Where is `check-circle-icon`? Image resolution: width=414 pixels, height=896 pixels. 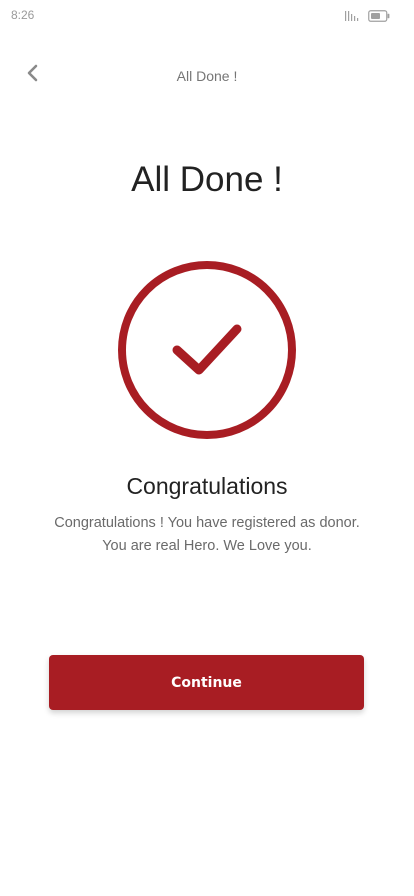 check-circle-icon is located at coordinates (207, 350).